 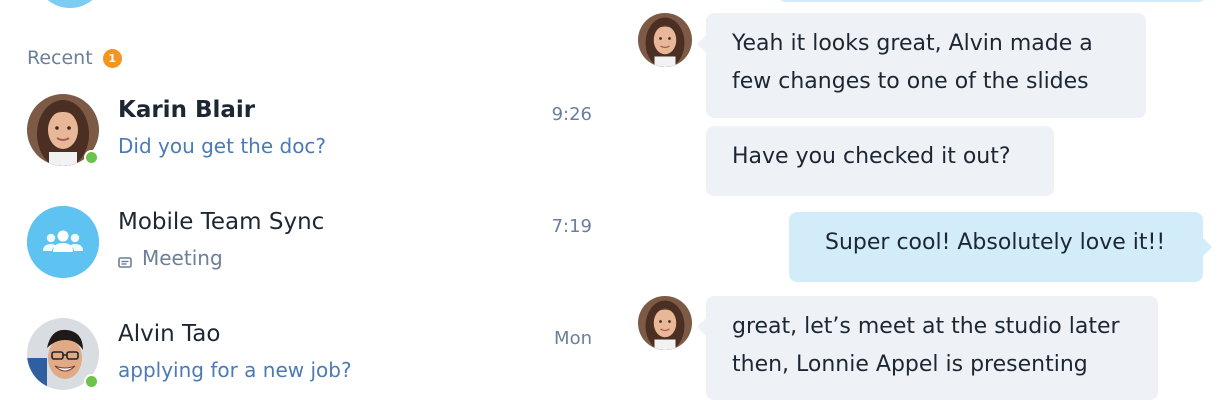 I want to click on incoming-message-bubble: Have you checked it out?, so click(x=880, y=161).